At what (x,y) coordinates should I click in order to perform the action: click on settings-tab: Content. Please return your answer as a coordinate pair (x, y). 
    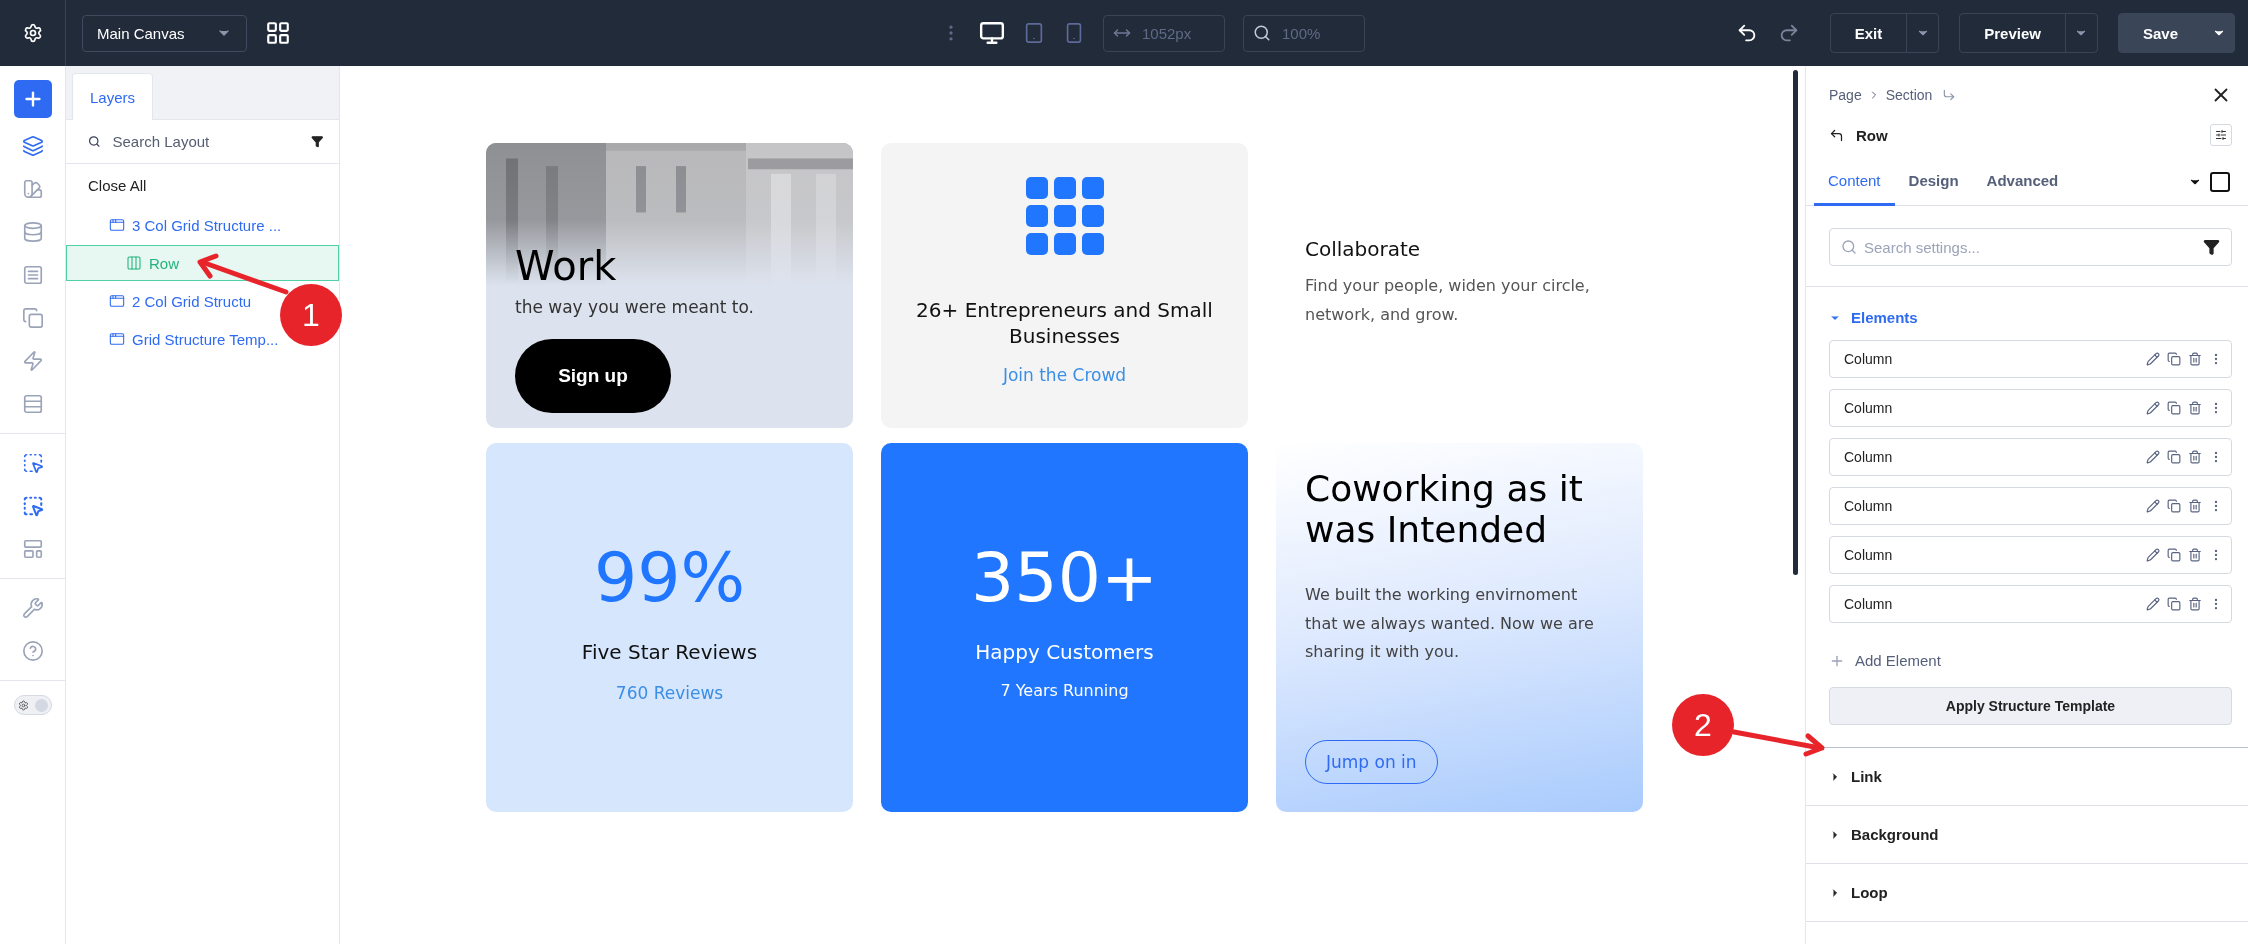
    Looking at the image, I should click on (1854, 182).